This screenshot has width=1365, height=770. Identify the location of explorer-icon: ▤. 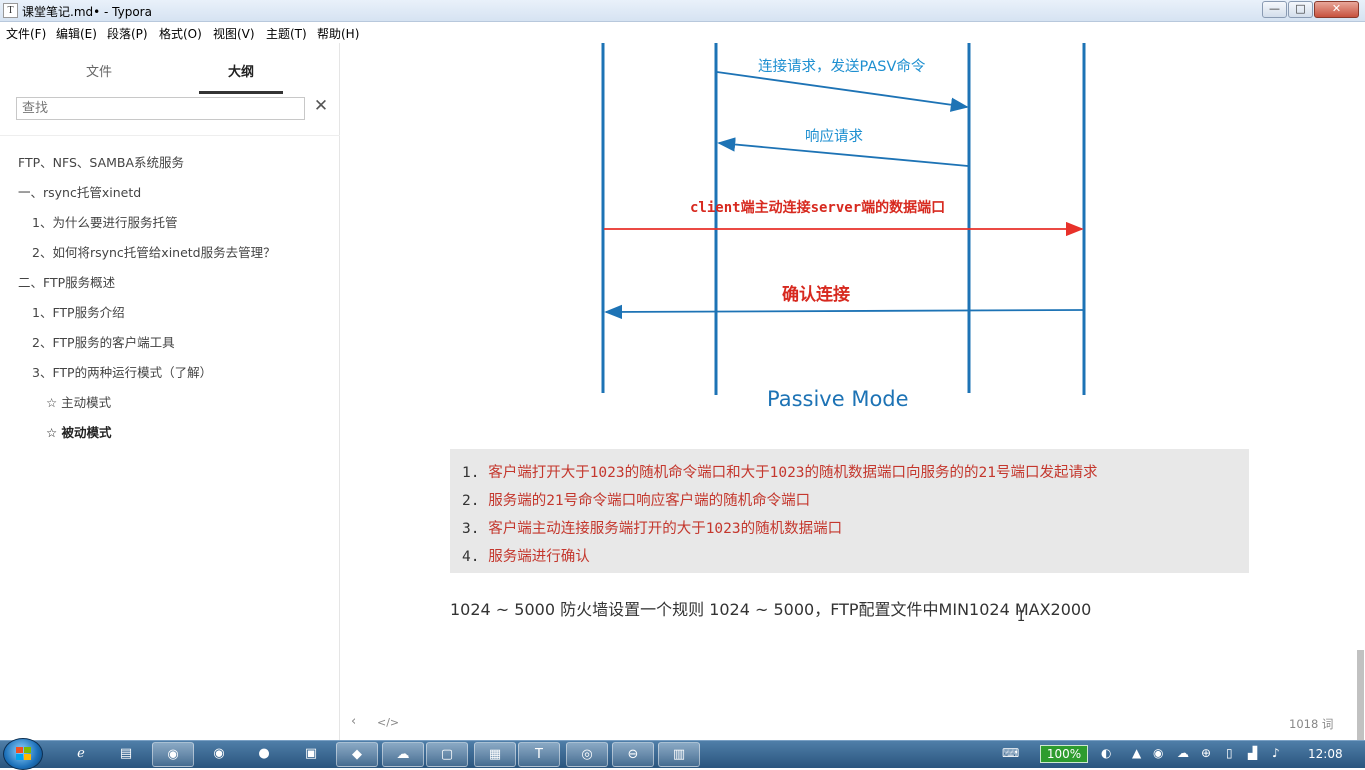
(126, 754).